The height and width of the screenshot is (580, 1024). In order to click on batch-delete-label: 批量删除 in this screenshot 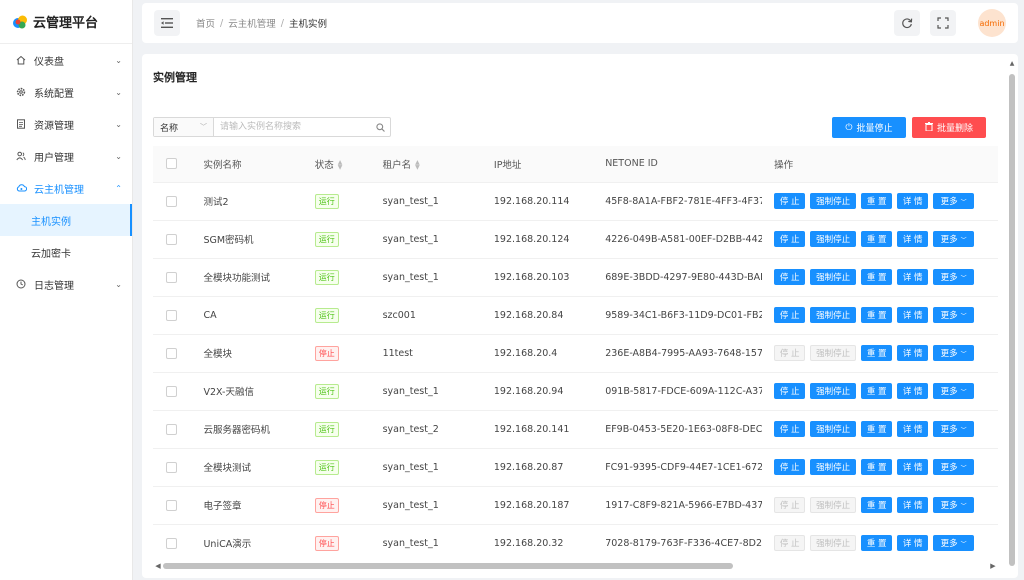, I will do `click(954, 129)`.